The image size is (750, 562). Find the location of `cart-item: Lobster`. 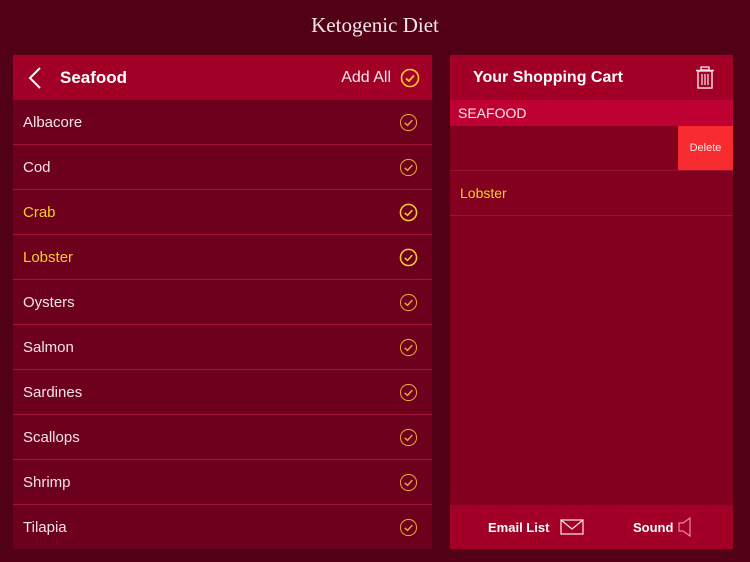

cart-item: Lobster is located at coordinates (591, 193).